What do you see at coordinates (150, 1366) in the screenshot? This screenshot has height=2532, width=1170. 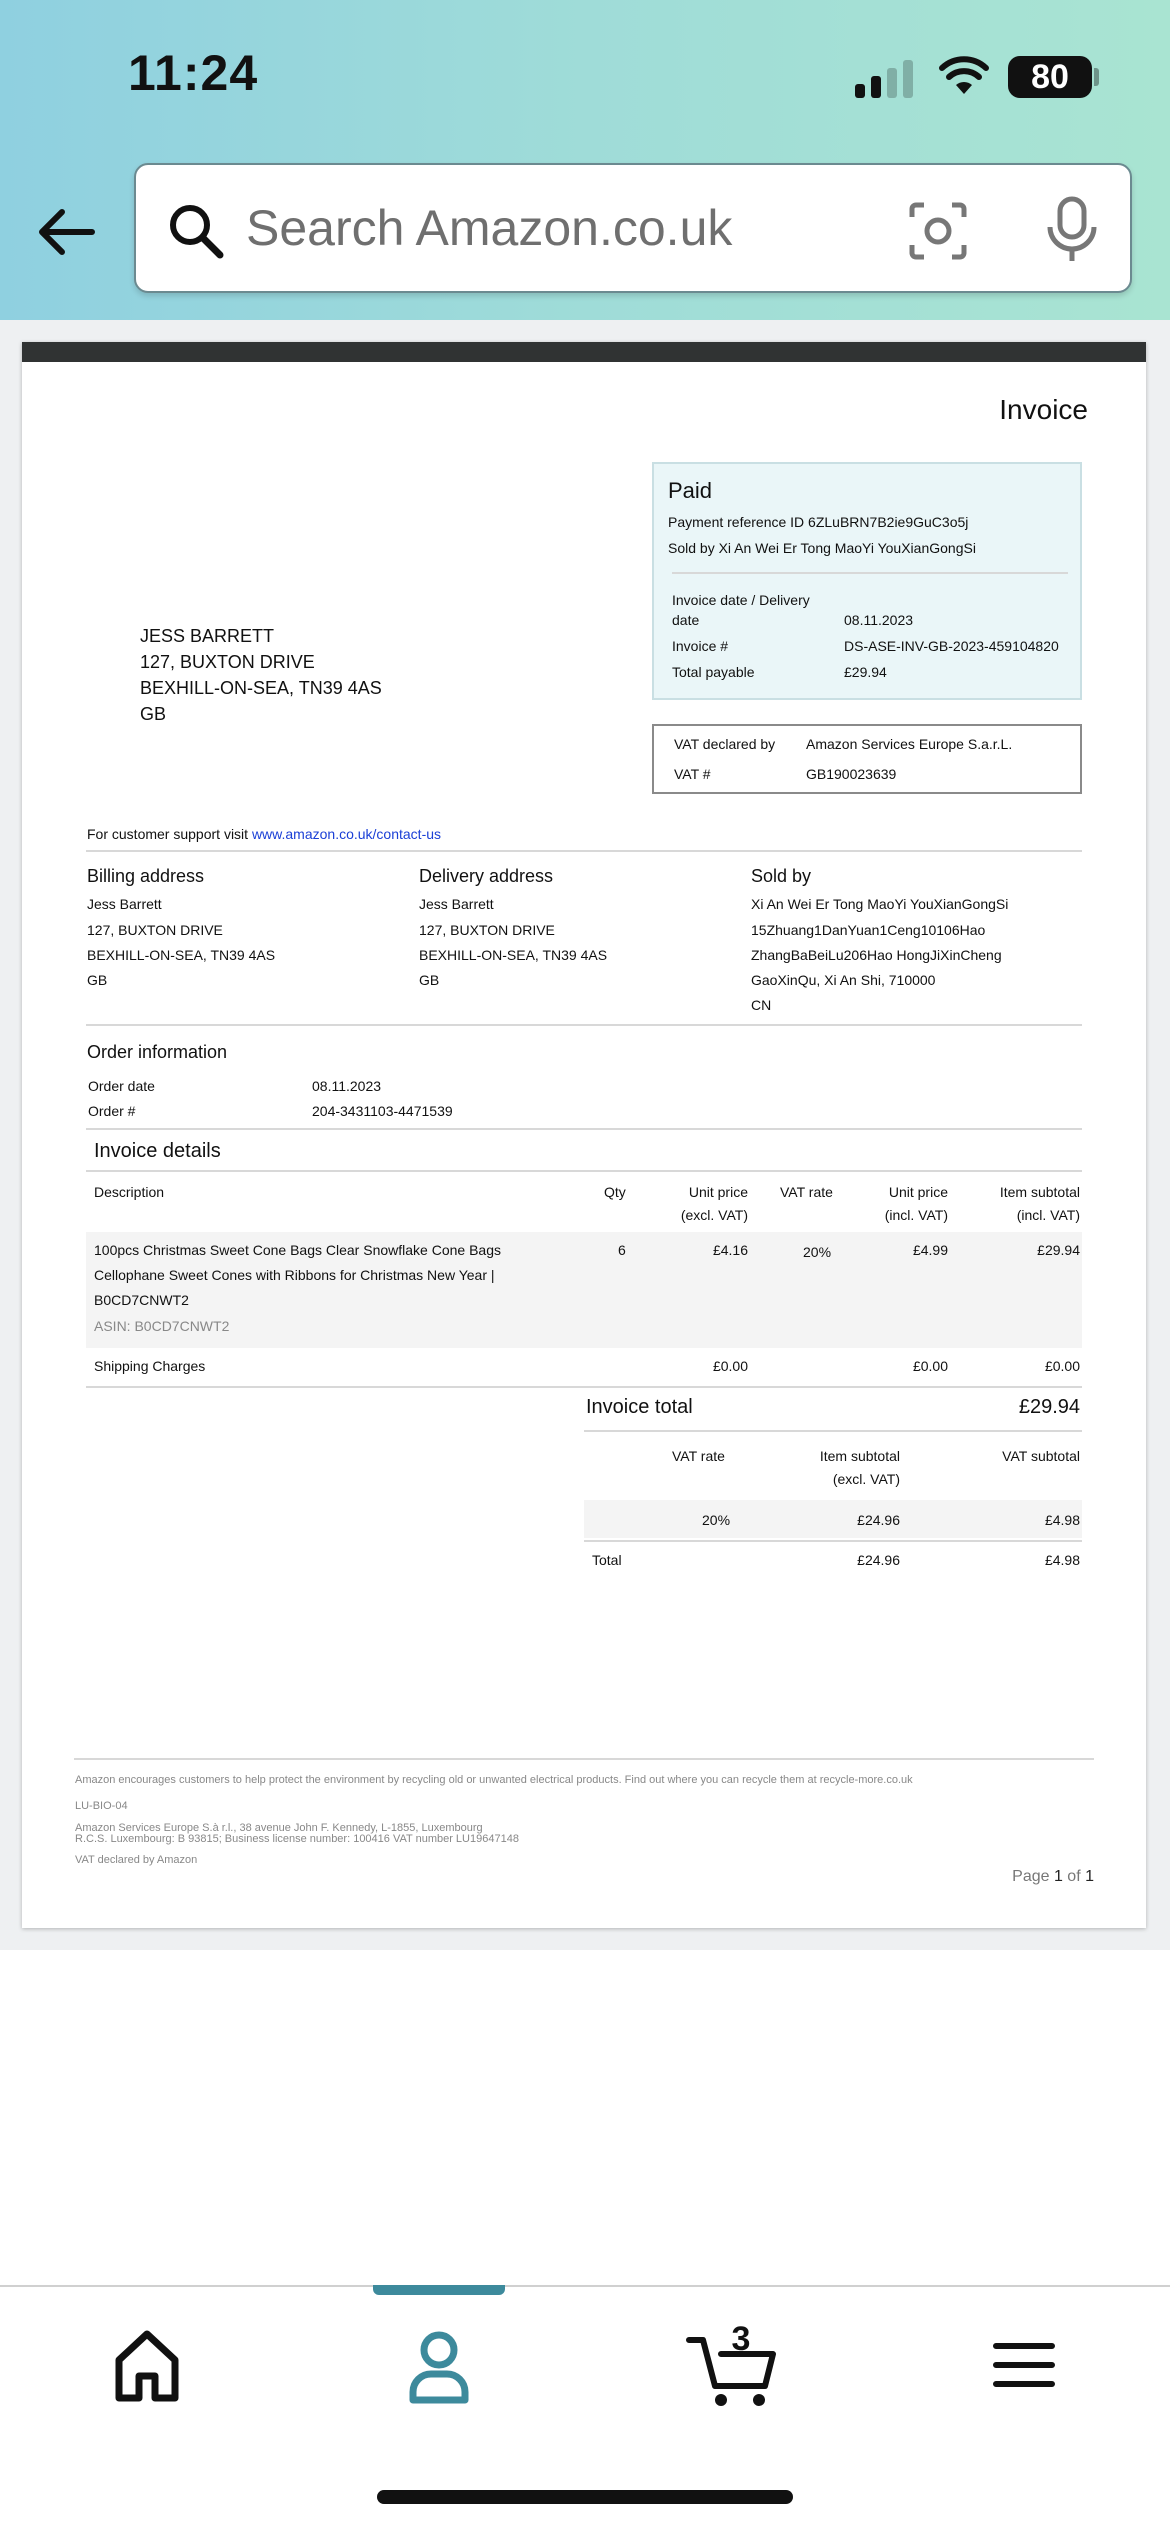 I see `shipping-label: Shipping Charges` at bounding box center [150, 1366].